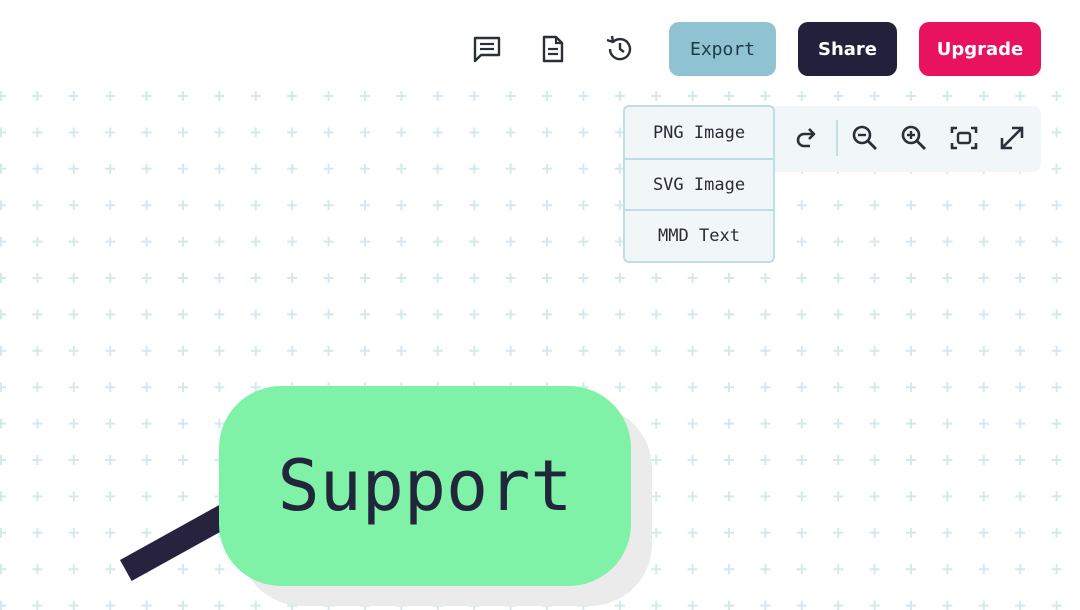  Describe the element at coordinates (914, 138) in the screenshot. I see `zoom-in-icon` at that location.